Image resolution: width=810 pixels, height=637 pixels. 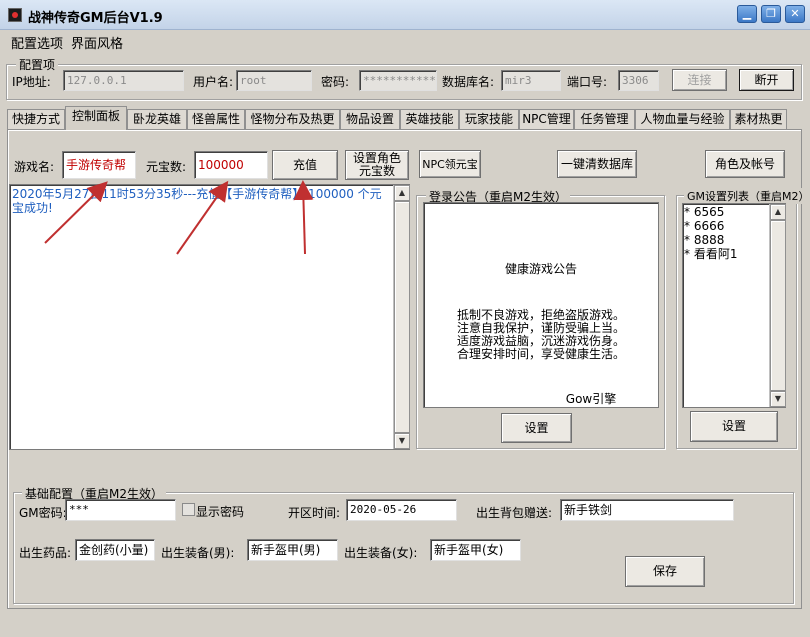 I want to click on tab-npc-management: NPC管理, so click(x=546, y=119).